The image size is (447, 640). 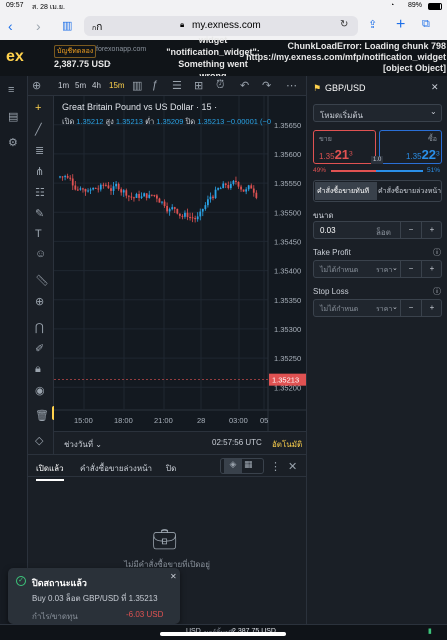 What do you see at coordinates (40, 390) in the screenshot?
I see `eye-icon: ◉` at bounding box center [40, 390].